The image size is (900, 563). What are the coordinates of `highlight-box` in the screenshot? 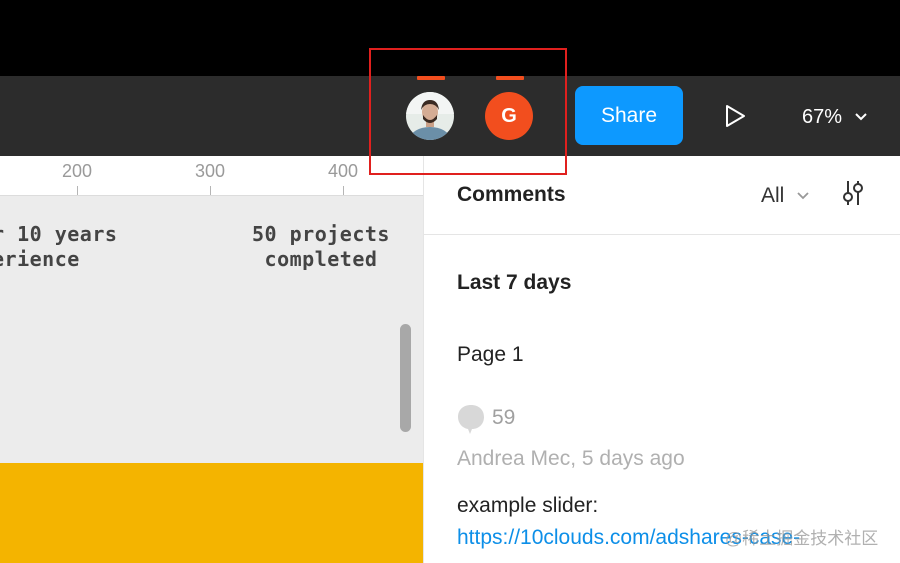 It's located at (468, 111).